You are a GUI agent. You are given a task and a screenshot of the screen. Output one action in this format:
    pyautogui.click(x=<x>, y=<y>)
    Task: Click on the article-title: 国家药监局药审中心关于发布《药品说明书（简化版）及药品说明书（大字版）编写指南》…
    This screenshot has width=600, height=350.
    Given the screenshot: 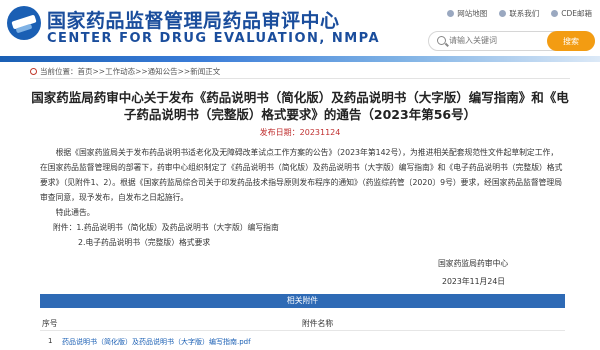 What is the action you would take?
    pyautogui.click(x=300, y=106)
    